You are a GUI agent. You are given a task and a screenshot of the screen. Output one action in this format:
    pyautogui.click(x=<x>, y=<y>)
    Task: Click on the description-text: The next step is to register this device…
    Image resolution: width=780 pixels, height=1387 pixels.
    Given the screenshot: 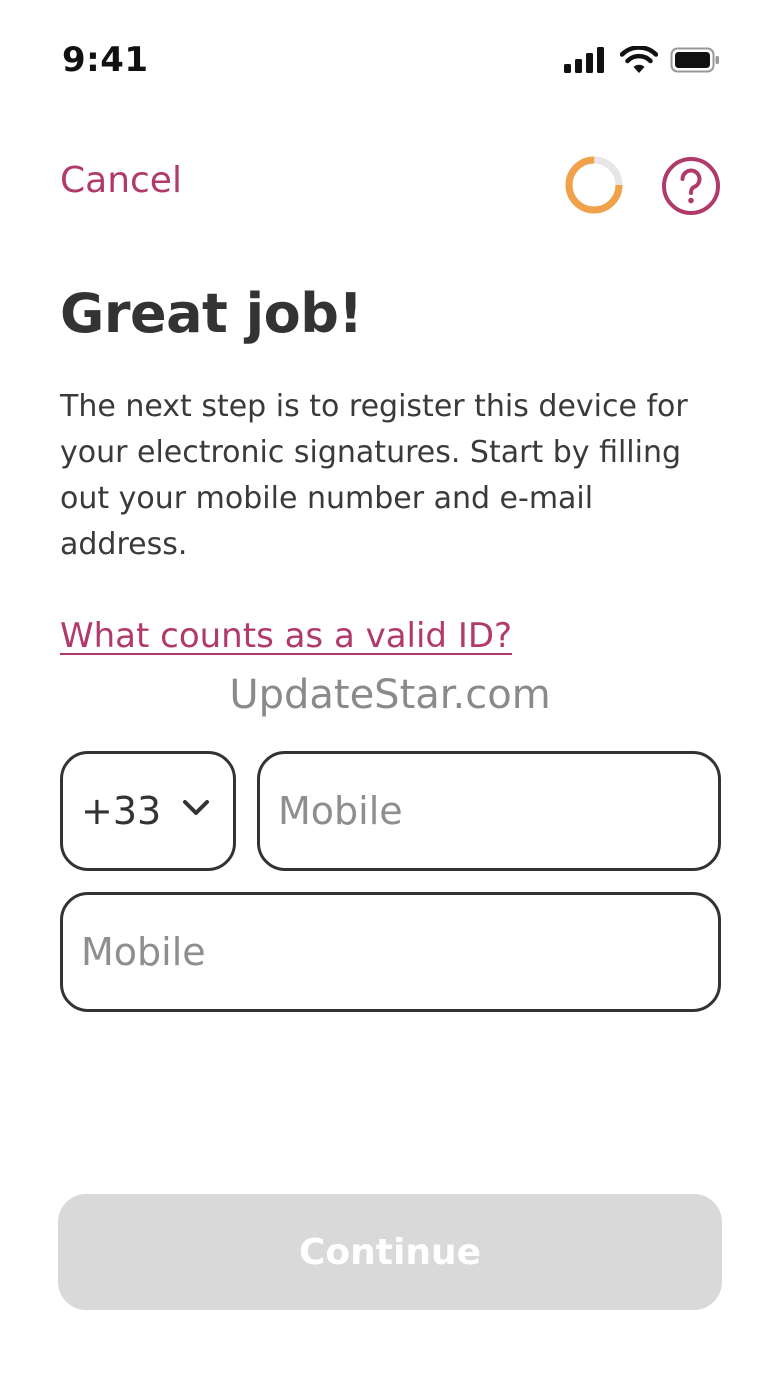 What is the action you would take?
    pyautogui.click(x=374, y=475)
    